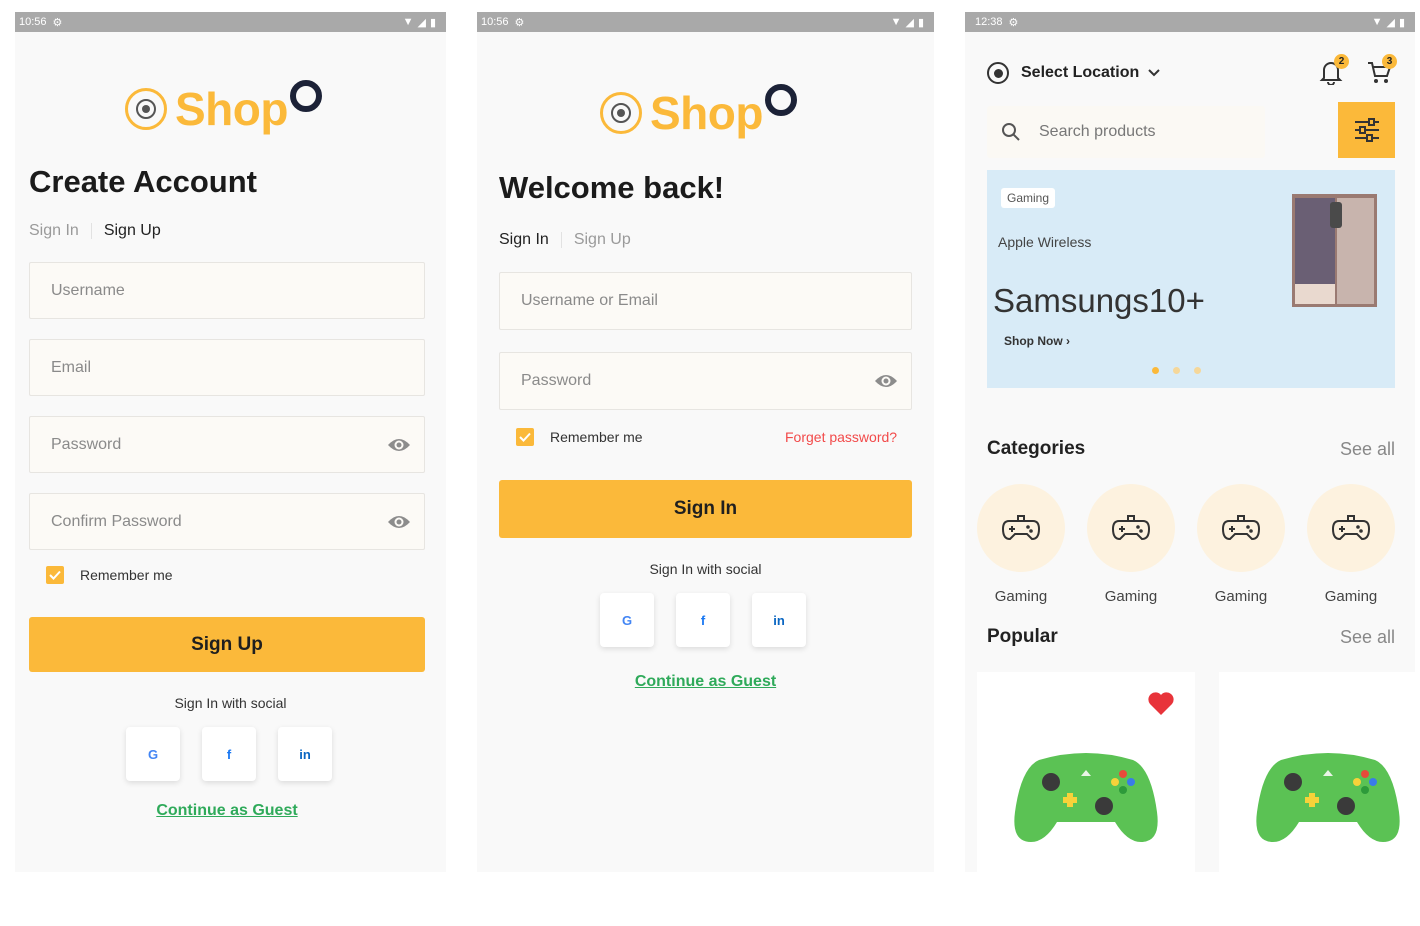 Image resolution: width=1420 pixels, height=926 pixels. I want to click on search-input: Search products, so click(1126, 132).